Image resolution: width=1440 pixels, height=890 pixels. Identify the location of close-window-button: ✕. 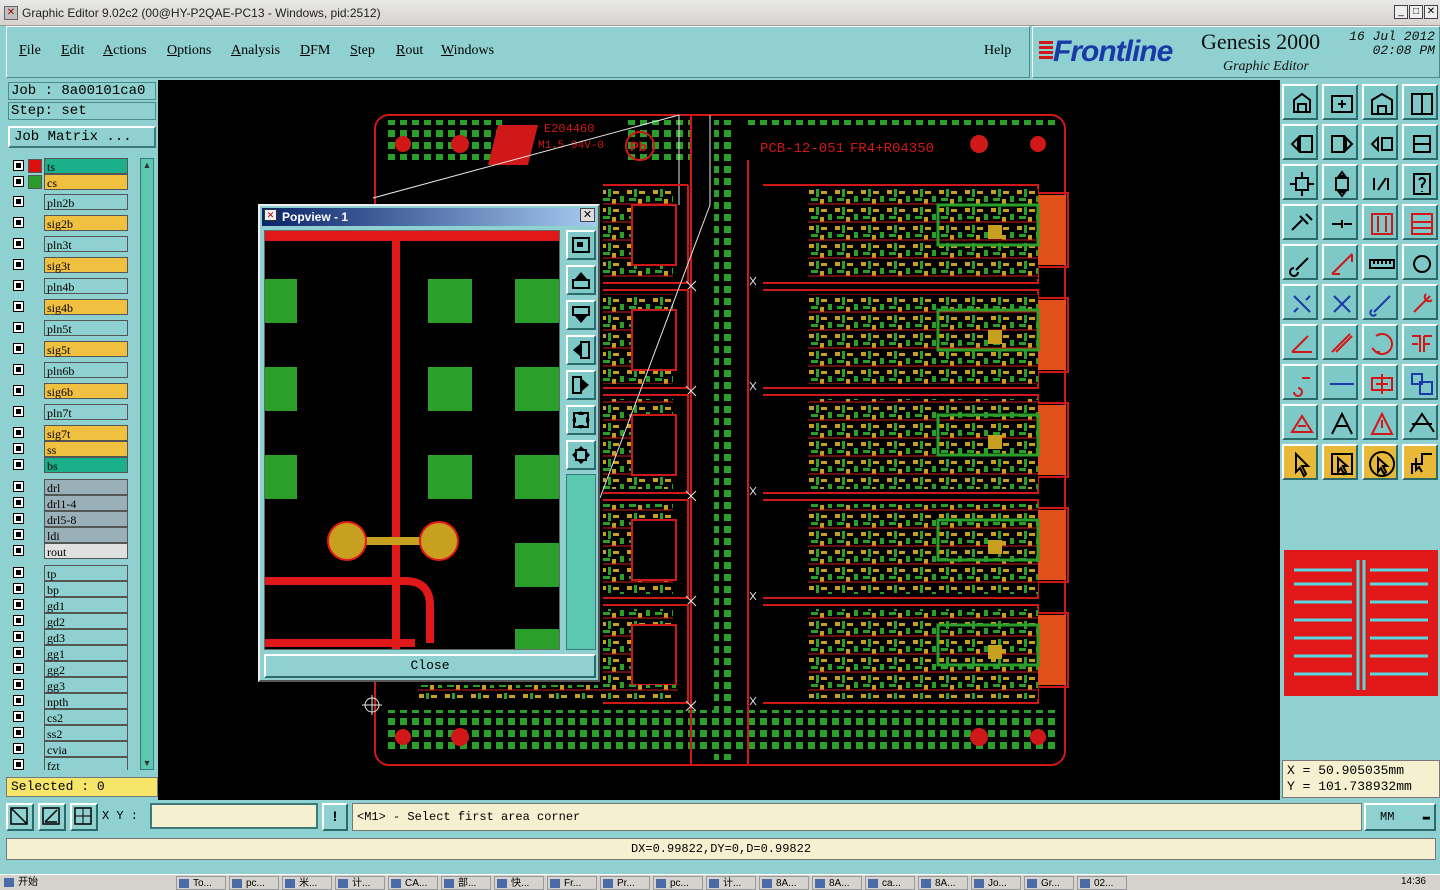
(1431, 12).